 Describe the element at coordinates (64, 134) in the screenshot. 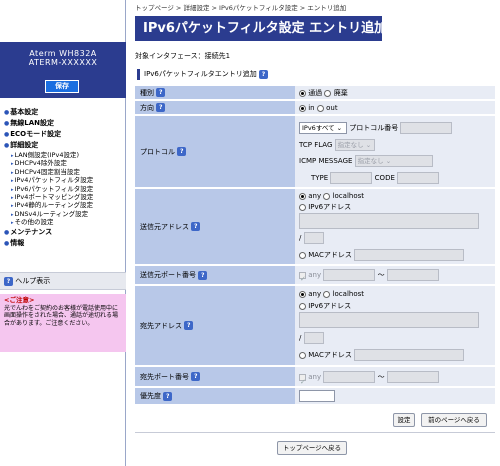

I see `nav-eco: ●ECOモード設定` at that location.